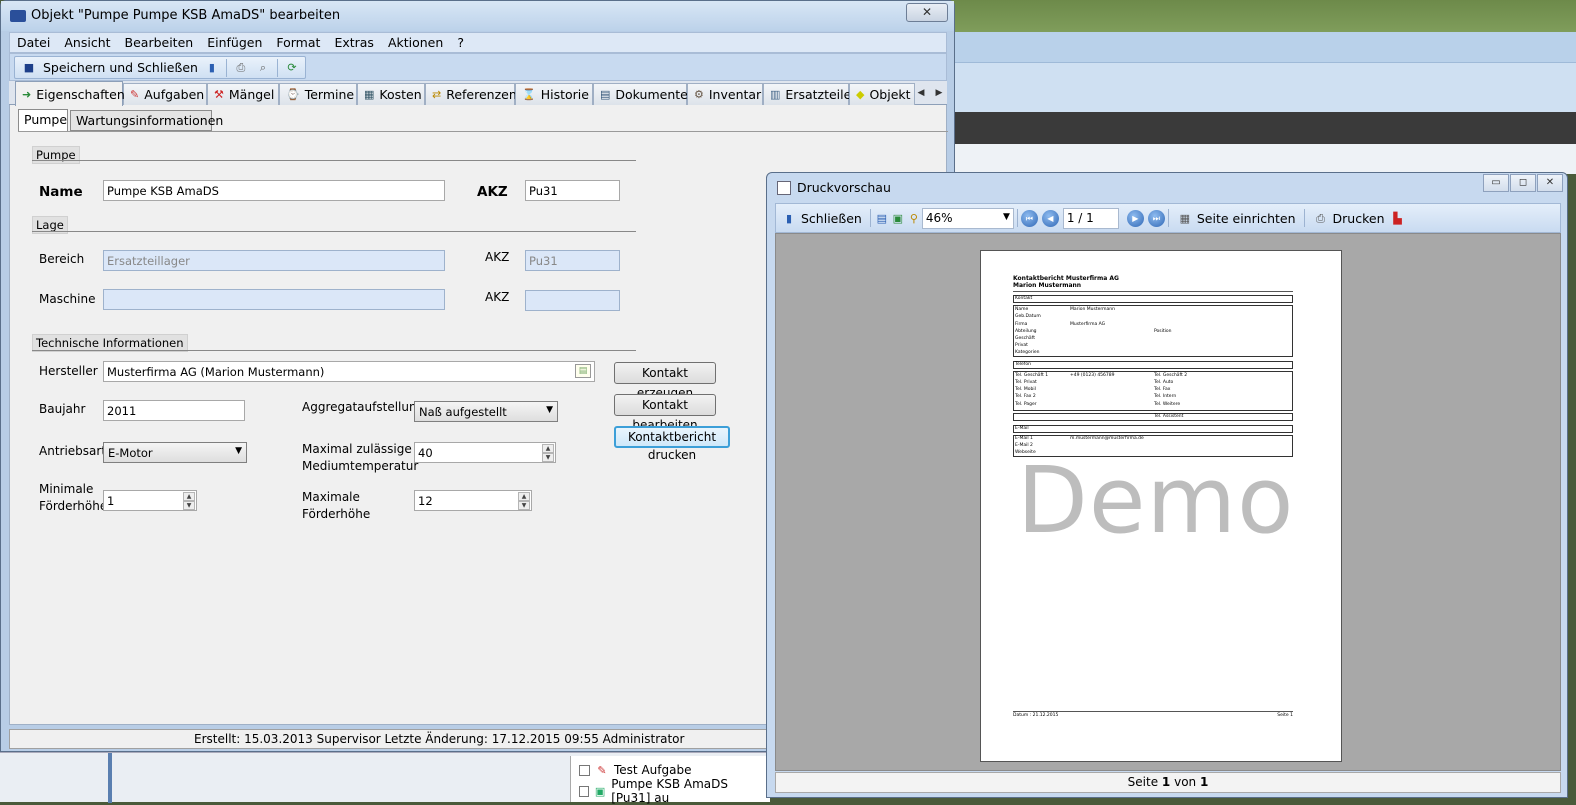 The height and width of the screenshot is (805, 1576). I want to click on zoom-select: 46% ▼, so click(967, 218).